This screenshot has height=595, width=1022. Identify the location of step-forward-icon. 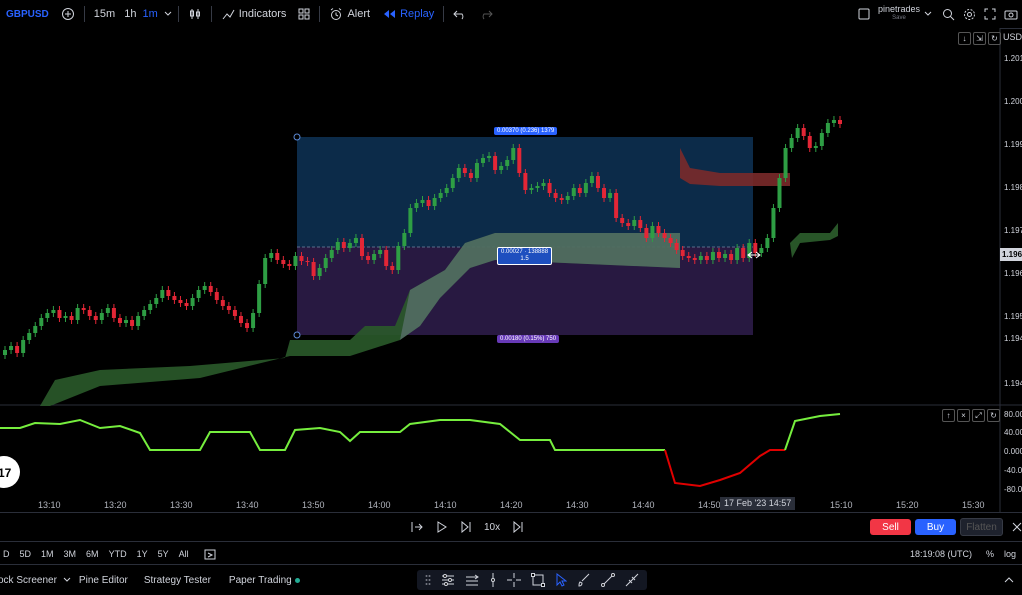
(466, 527).